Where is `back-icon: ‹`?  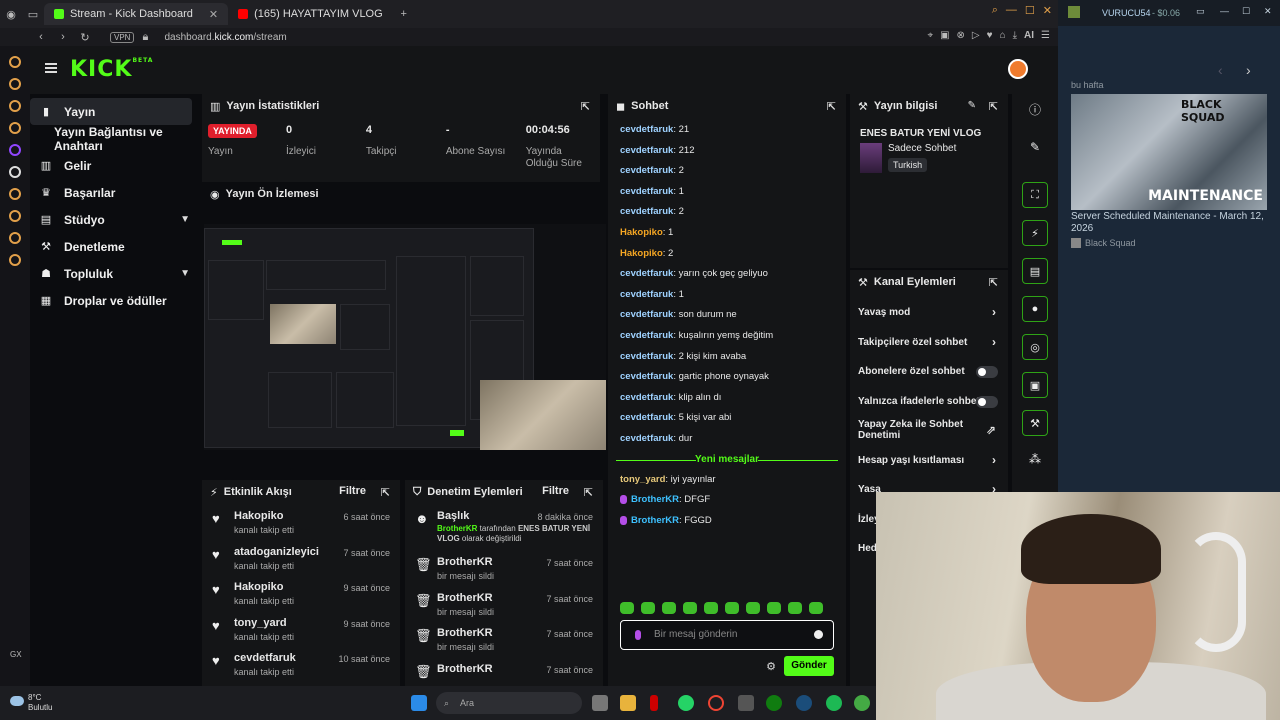
back-icon: ‹ is located at coordinates (41, 37).